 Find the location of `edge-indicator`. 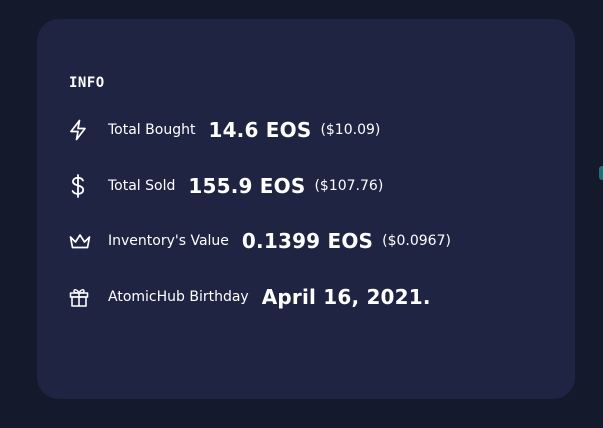

edge-indicator is located at coordinates (601, 173).